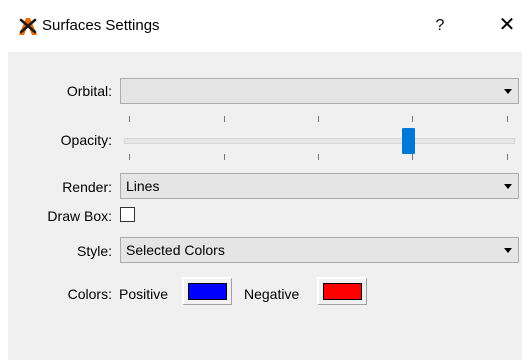 The height and width of the screenshot is (360, 530). I want to click on negative-label: Negative, so click(272, 294).